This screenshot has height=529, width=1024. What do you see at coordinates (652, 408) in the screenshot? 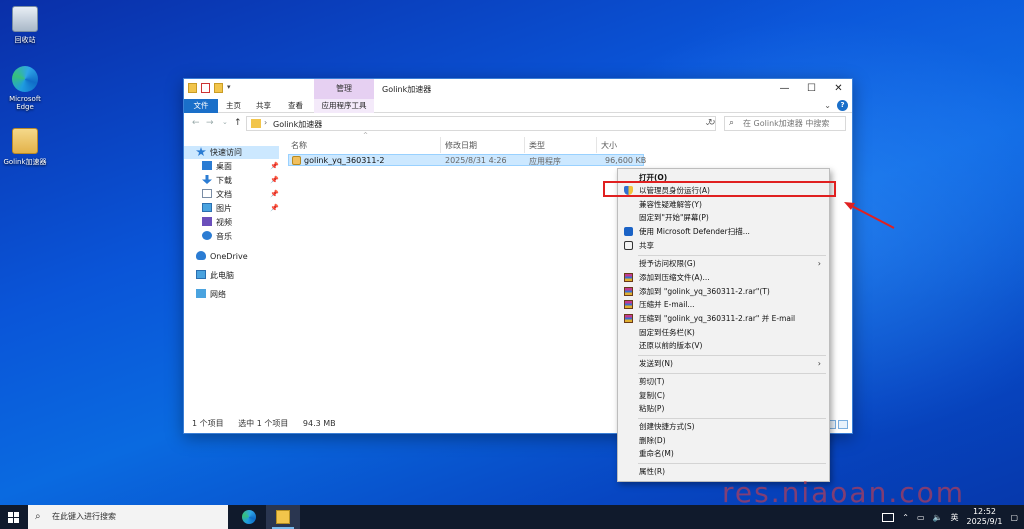
I see `menu-label: 粘贴(P)` at bounding box center [652, 408].